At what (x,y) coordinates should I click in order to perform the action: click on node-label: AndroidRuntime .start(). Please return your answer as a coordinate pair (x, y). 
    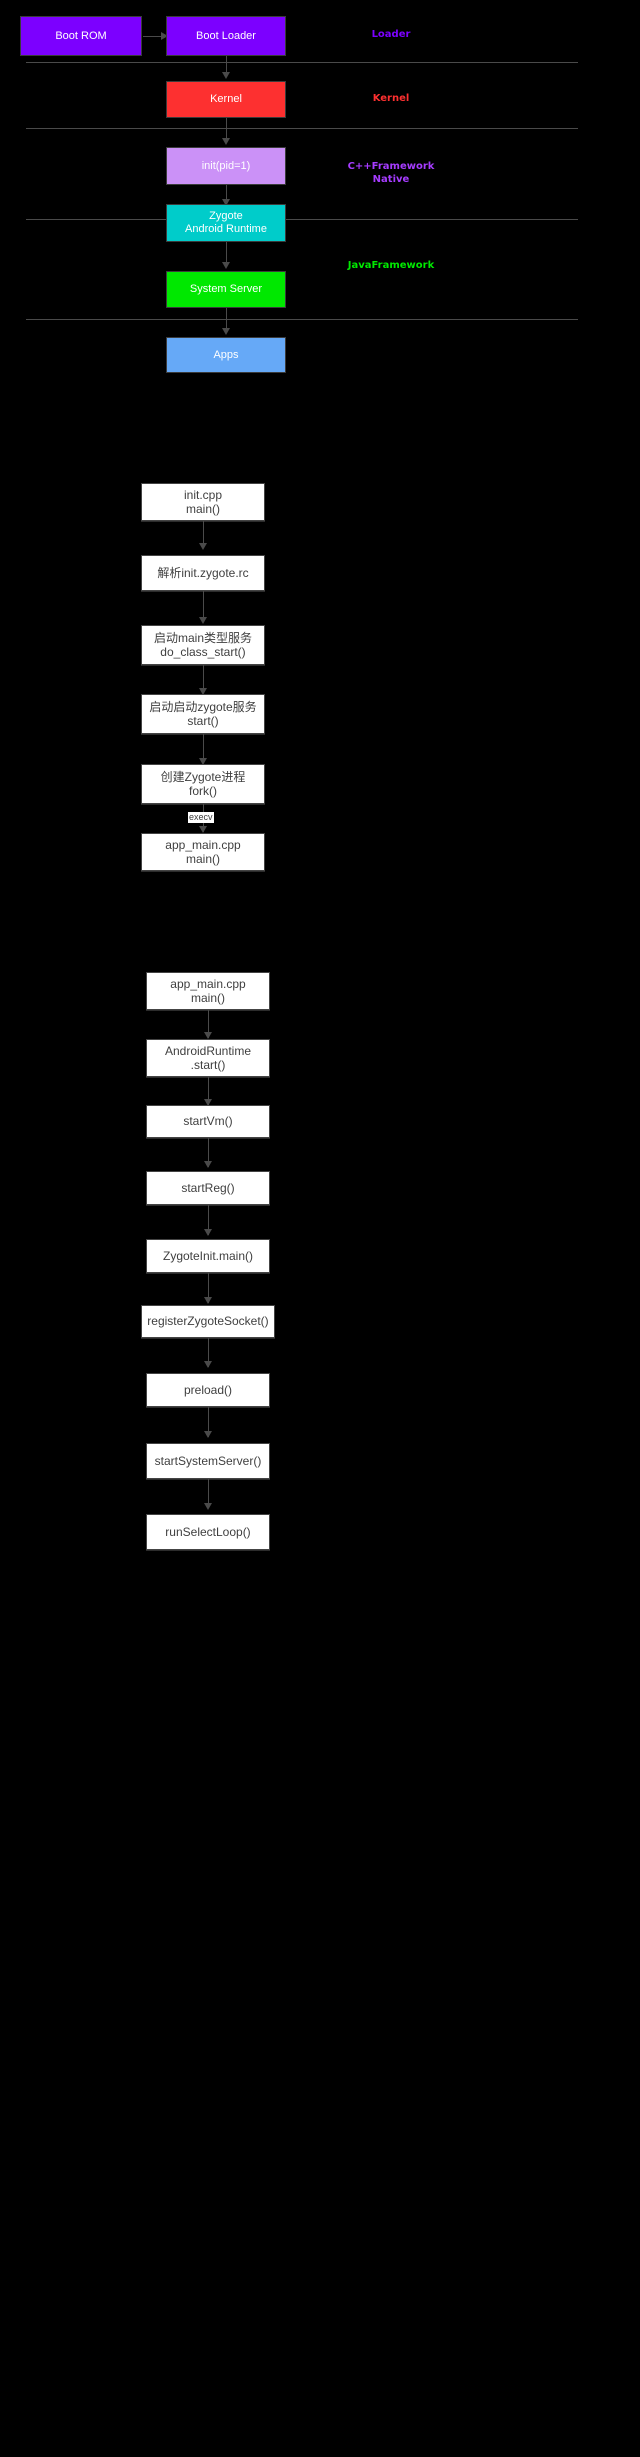
    Looking at the image, I should click on (208, 1057).